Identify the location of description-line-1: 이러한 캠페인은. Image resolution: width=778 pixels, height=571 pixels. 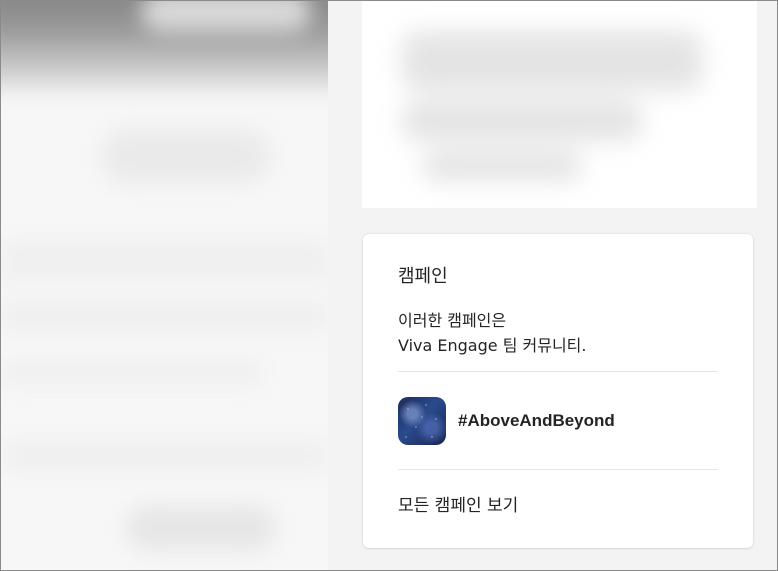
(452, 320).